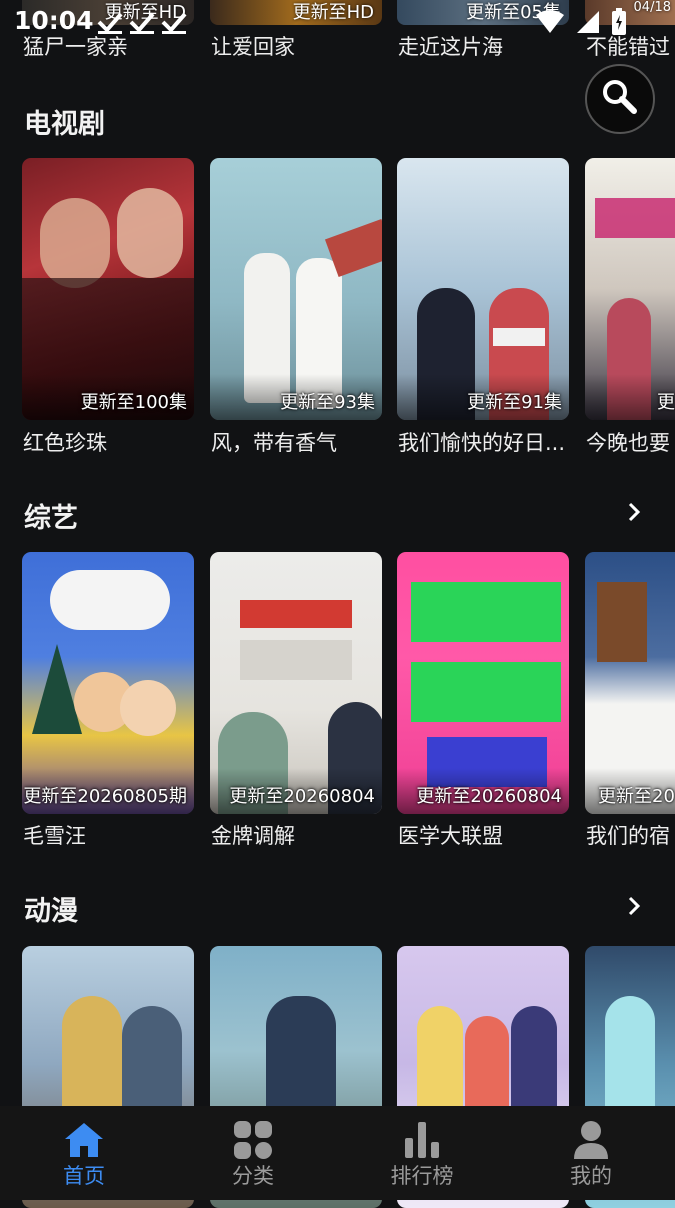  I want to click on wifi-icon, so click(550, 24).